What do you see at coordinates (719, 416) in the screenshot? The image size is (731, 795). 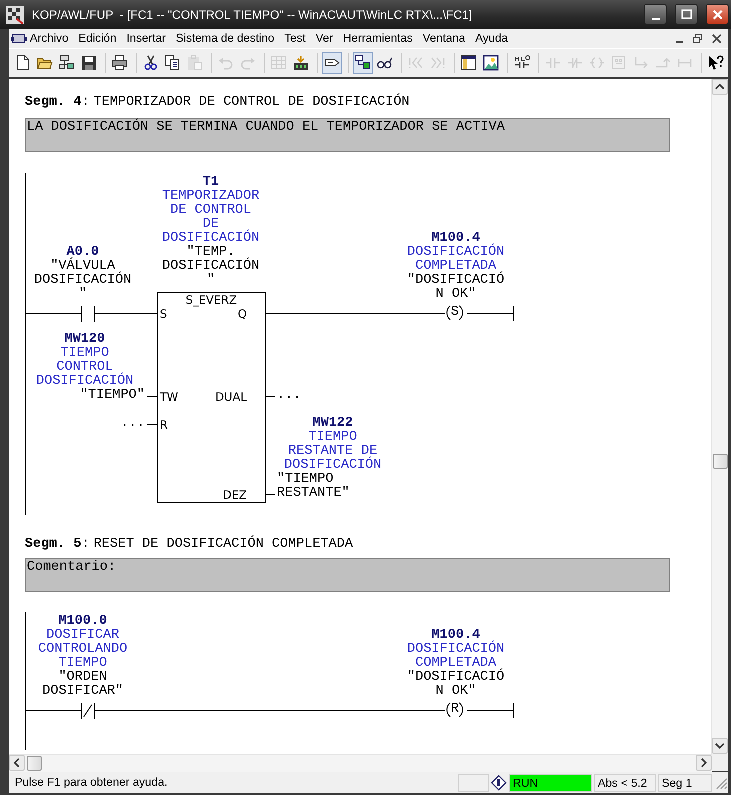 I see `vertical-scrollbar` at bounding box center [719, 416].